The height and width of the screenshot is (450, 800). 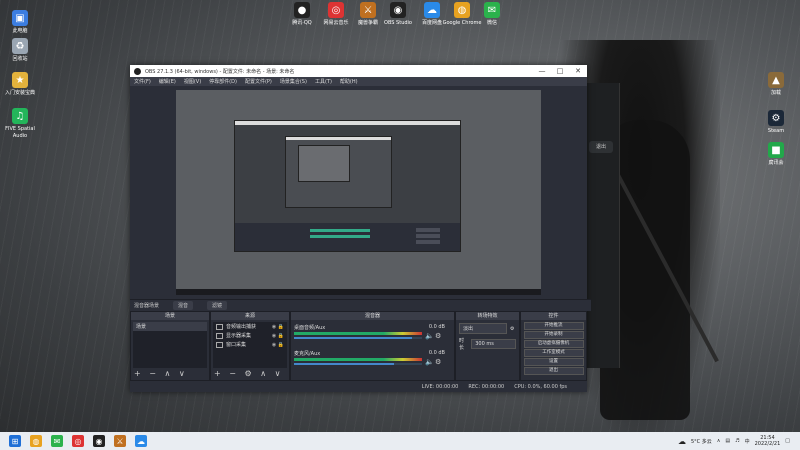 I want to click on transitions-dock: 转场特效 淡出 ⚙ 时长 300 ms, so click(x=487, y=346).